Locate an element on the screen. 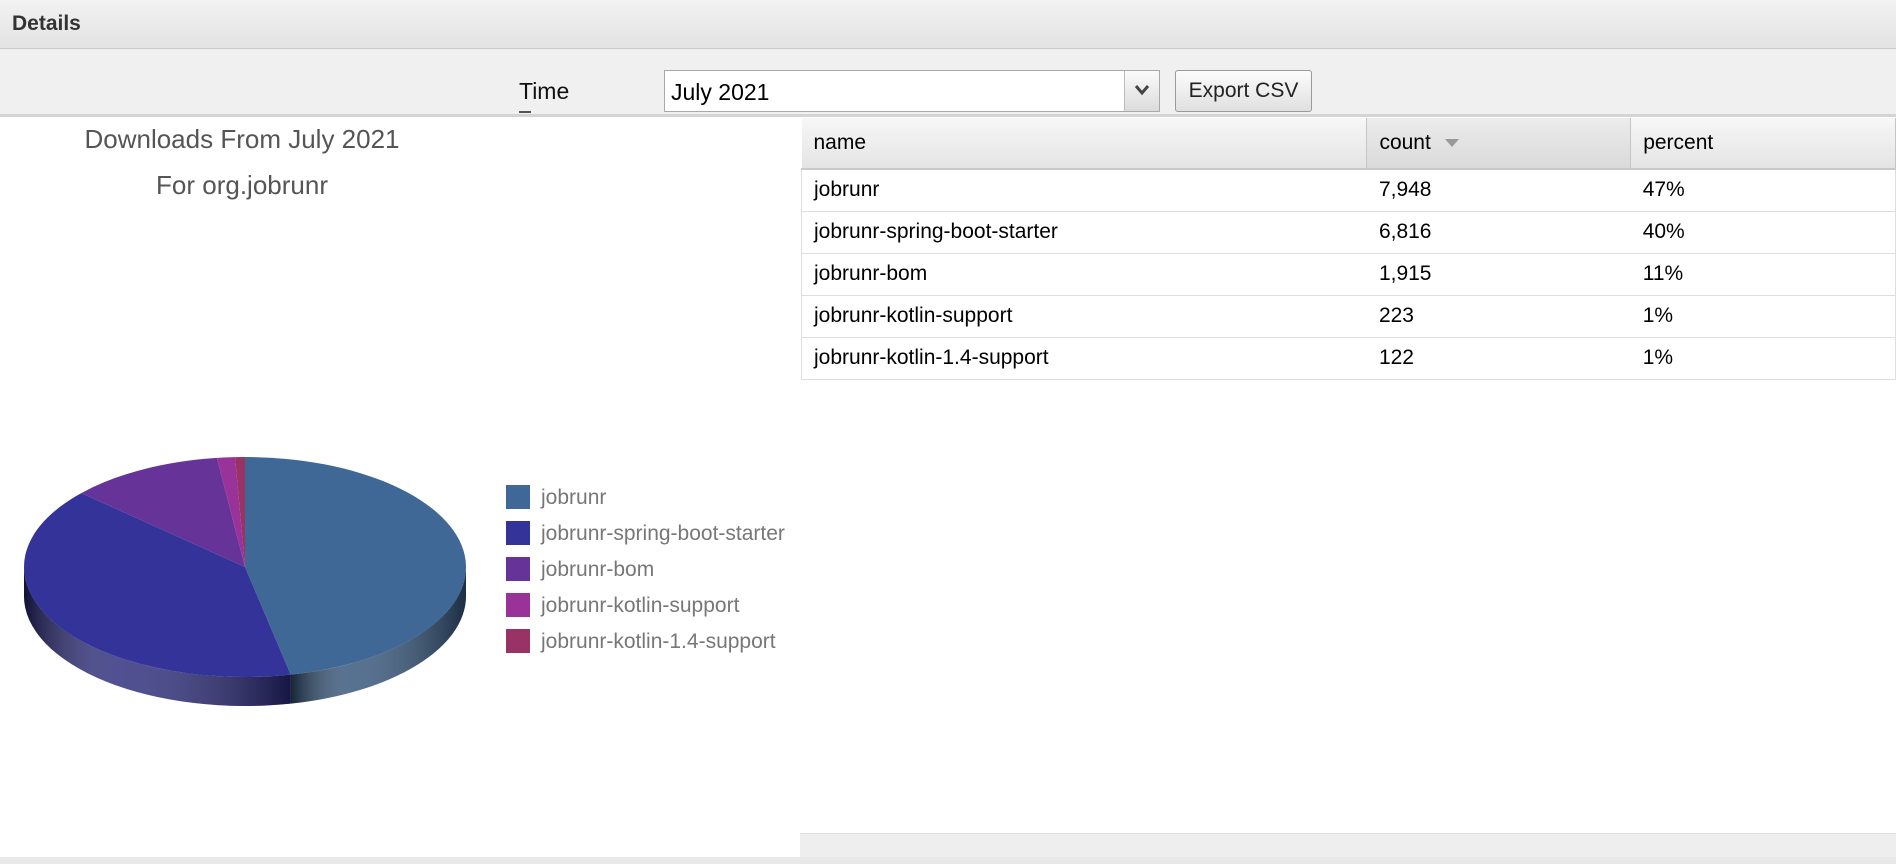 The image size is (1896, 864). column-header-label: name is located at coordinates (840, 142).